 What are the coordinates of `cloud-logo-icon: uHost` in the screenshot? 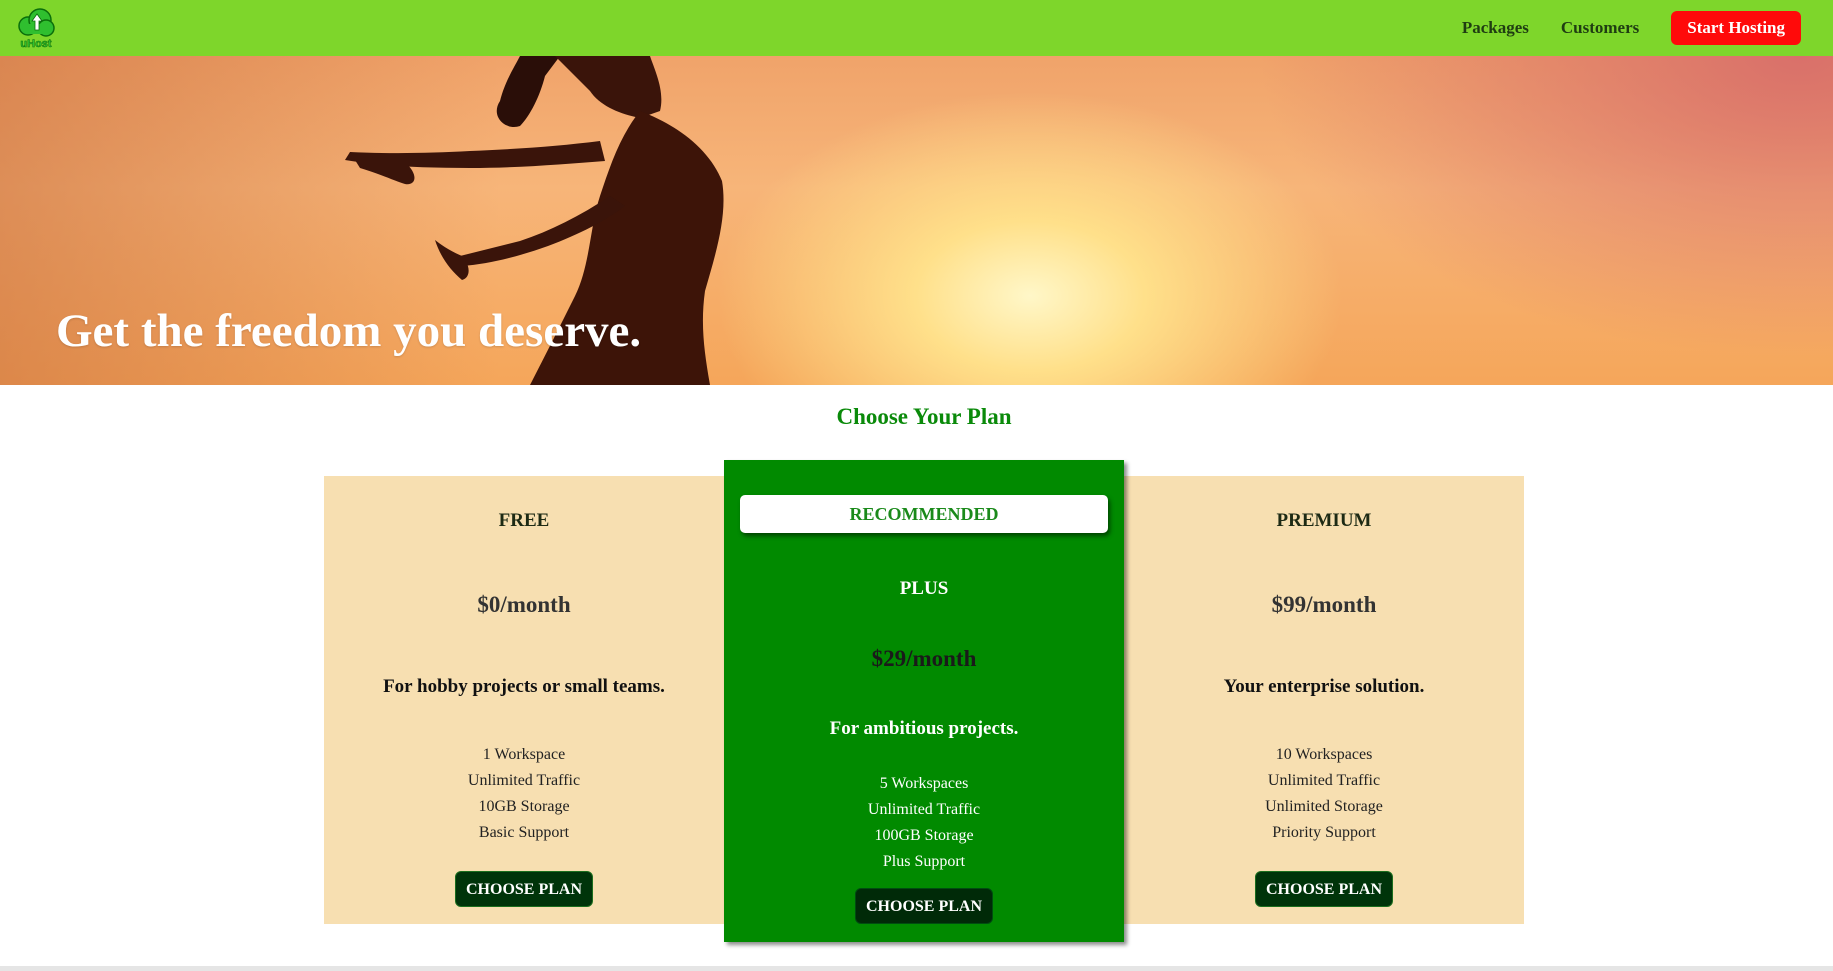 It's located at (36, 29).